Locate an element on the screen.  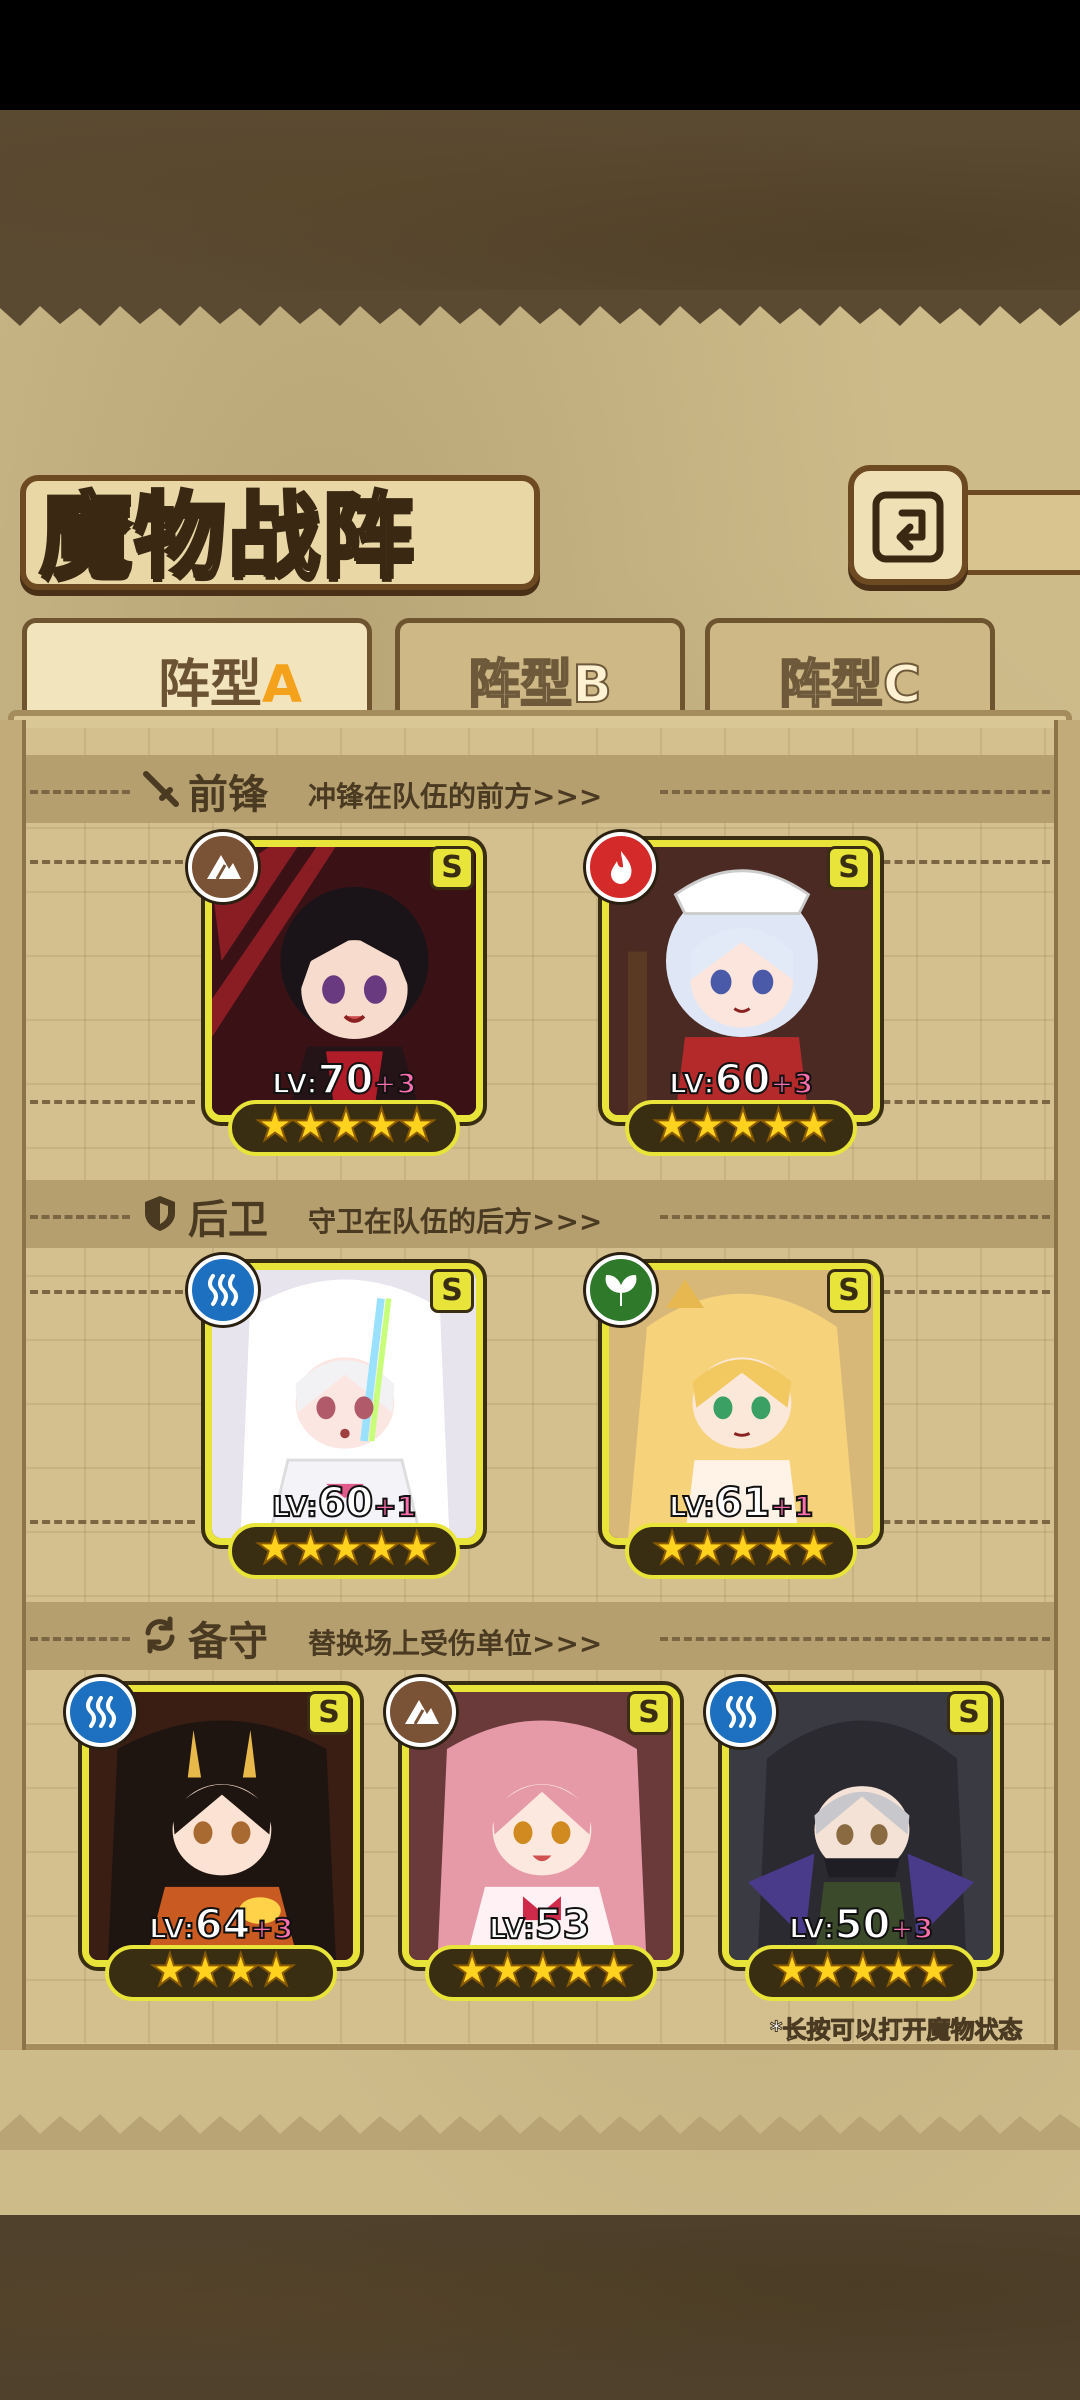
level-value: 70 is located at coordinates (346, 1080).